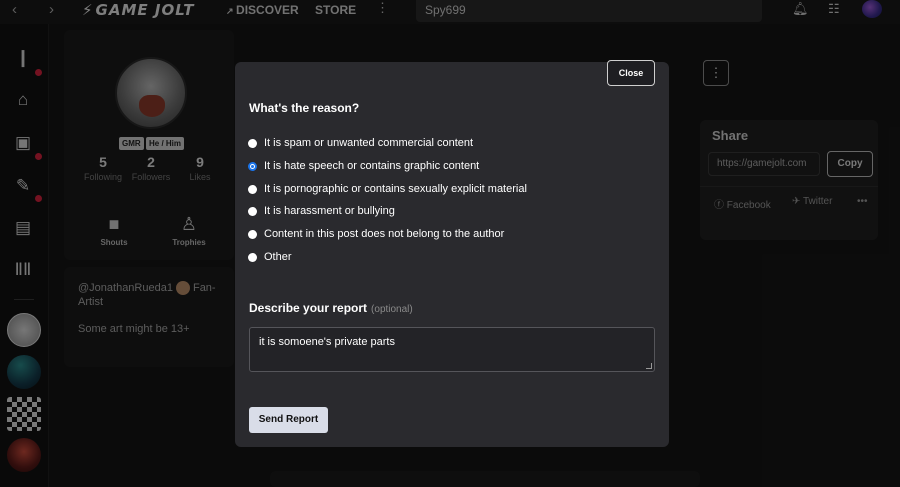  What do you see at coordinates (288, 420) in the screenshot?
I see `send-report-button: Send Report` at bounding box center [288, 420].